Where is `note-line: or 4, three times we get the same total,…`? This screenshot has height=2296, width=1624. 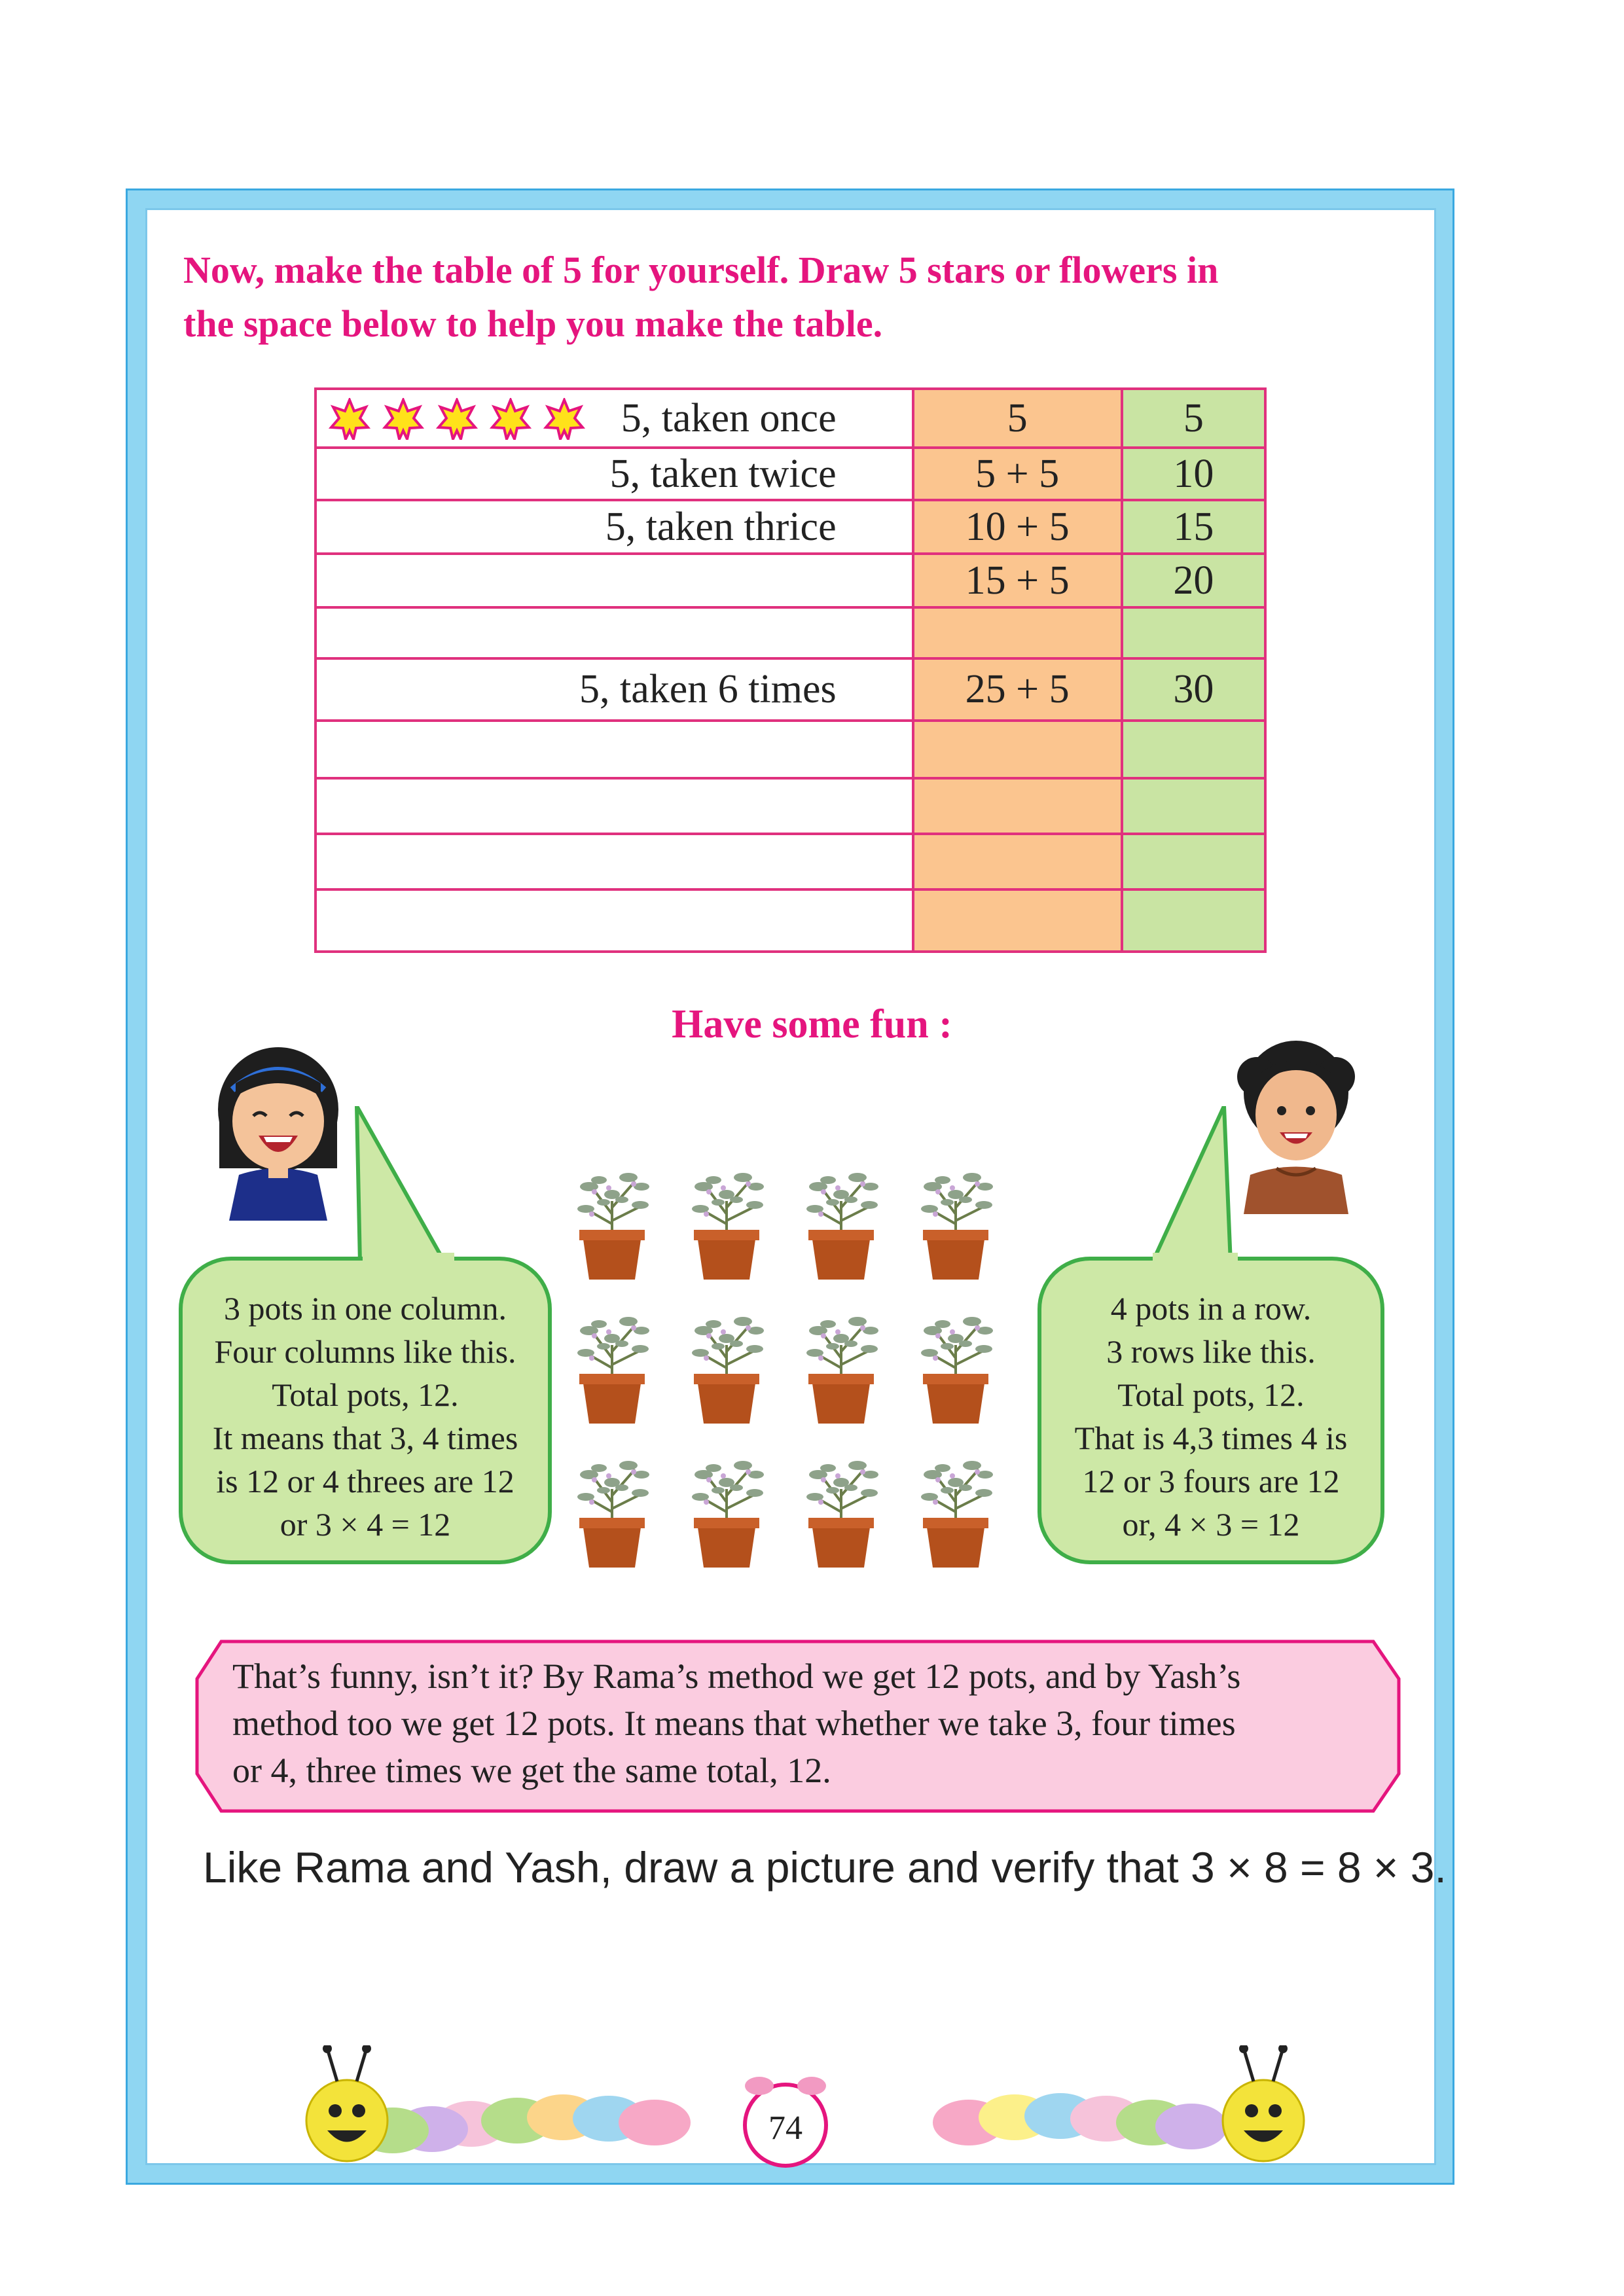
note-line: or 4, three times we get the same total,… is located at coordinates (531, 1770).